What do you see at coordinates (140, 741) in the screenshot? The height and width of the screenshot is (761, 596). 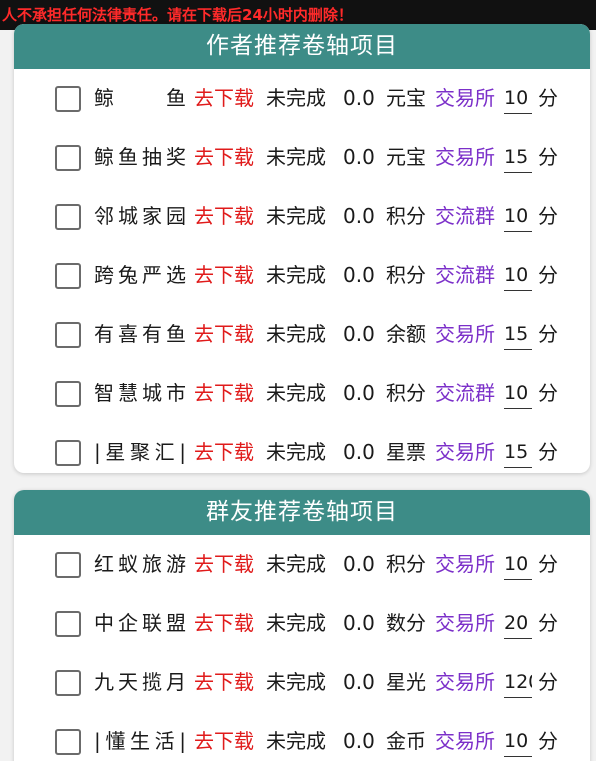 I see `project-name: |懂生活|` at bounding box center [140, 741].